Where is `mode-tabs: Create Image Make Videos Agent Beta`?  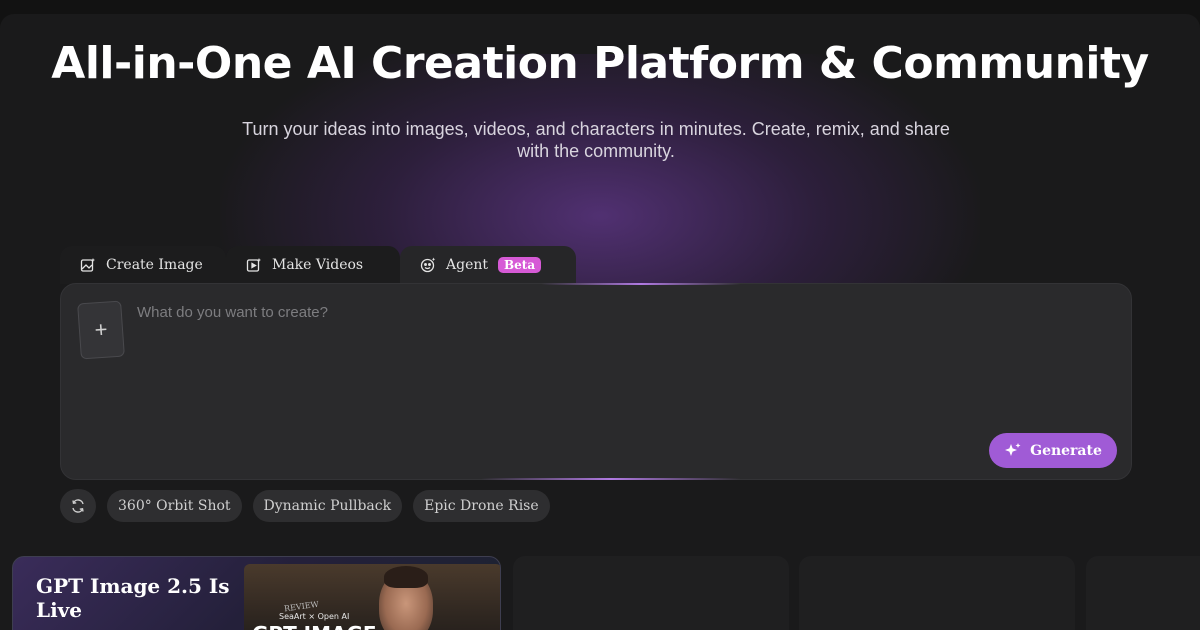 mode-tabs: Create Image Make Videos Agent Beta is located at coordinates (318, 265).